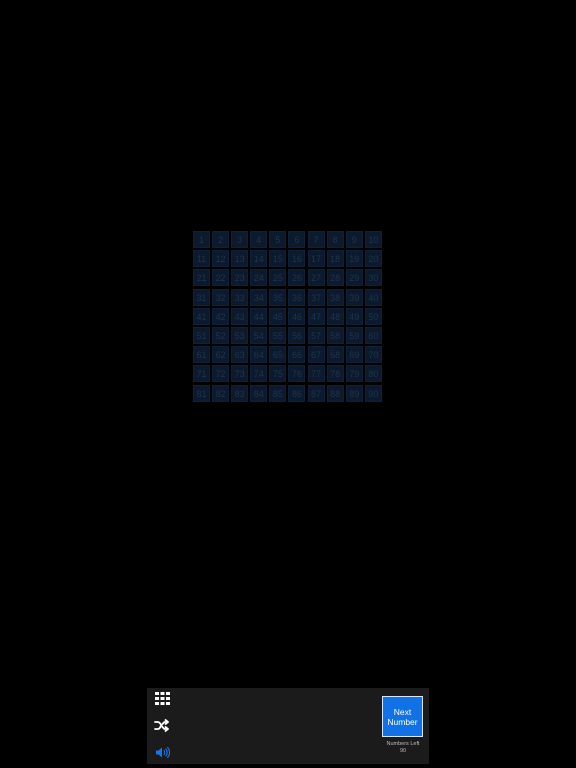 The width and height of the screenshot is (576, 768). I want to click on number-cell: 76, so click(297, 374).